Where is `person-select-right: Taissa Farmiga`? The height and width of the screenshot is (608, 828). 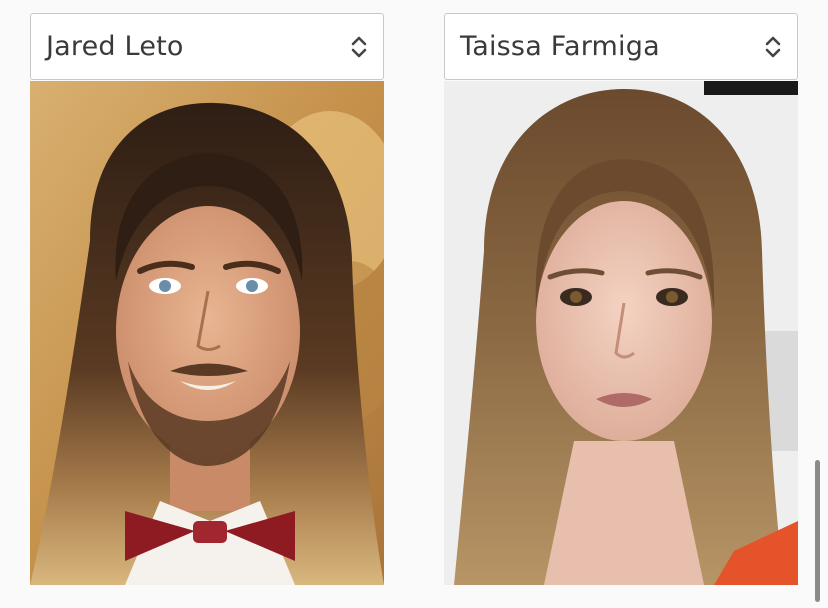 person-select-right: Taissa Farmiga is located at coordinates (621, 46).